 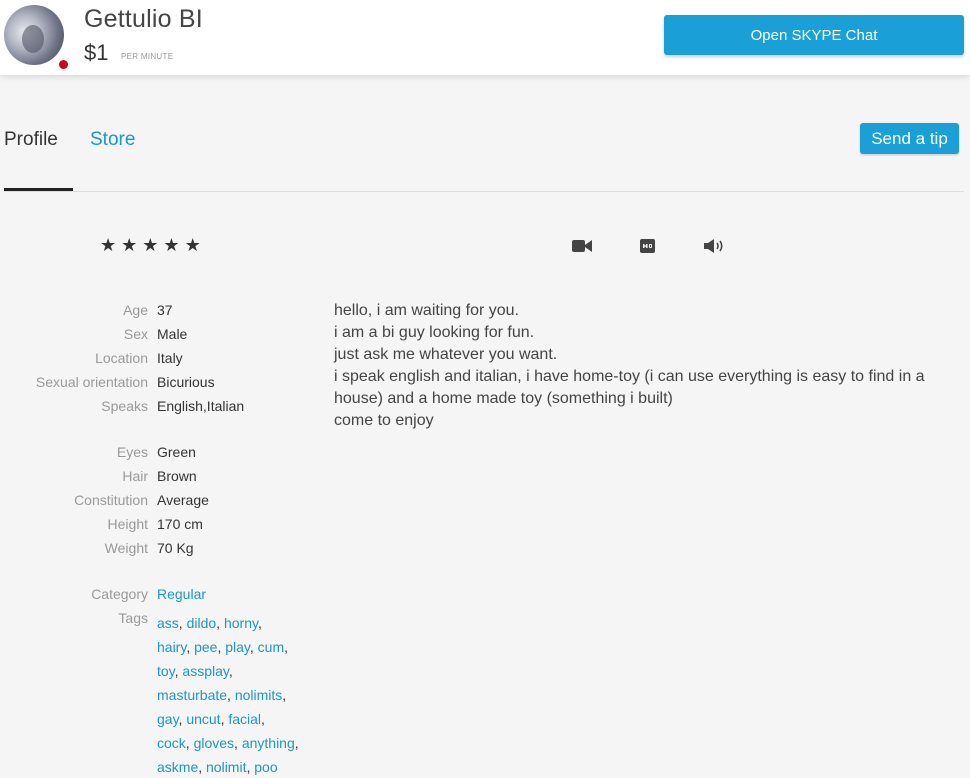 What do you see at coordinates (143, 19) in the screenshot?
I see `performer-name: Gettulio BI` at bounding box center [143, 19].